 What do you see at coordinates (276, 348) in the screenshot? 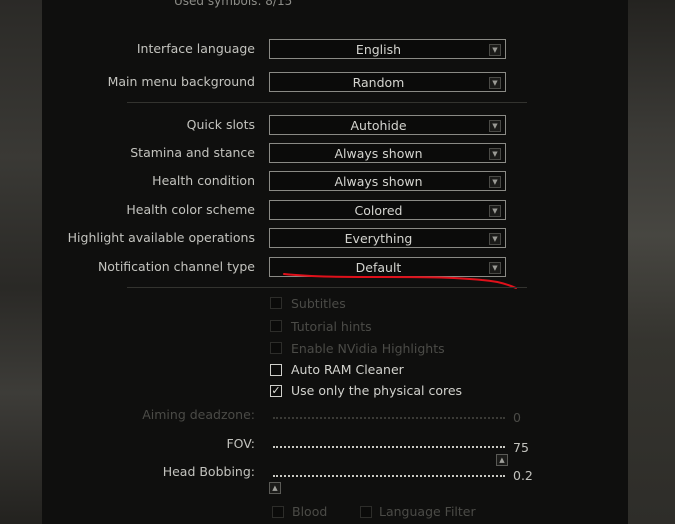
I see `nvidia-highlights-checkbox` at bounding box center [276, 348].